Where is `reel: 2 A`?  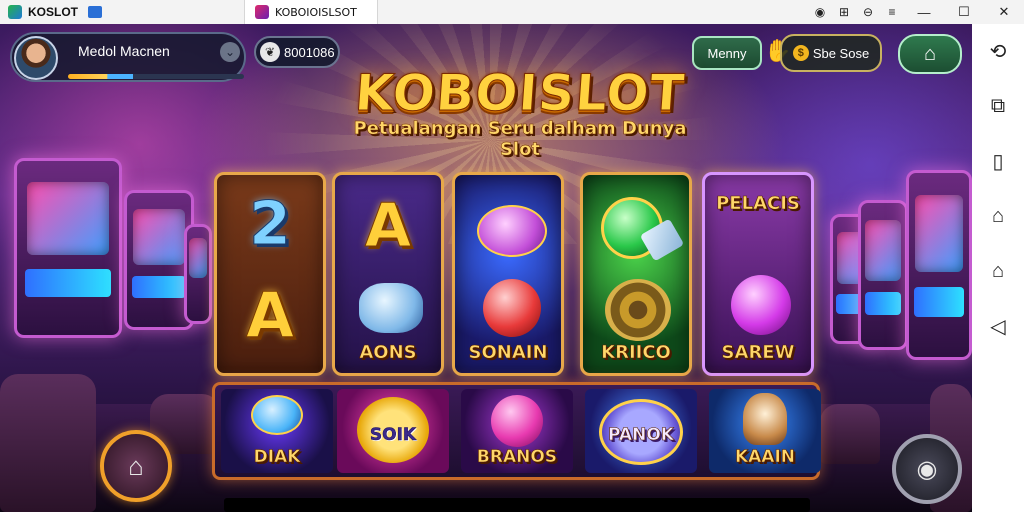 reel: 2 A is located at coordinates (270, 274).